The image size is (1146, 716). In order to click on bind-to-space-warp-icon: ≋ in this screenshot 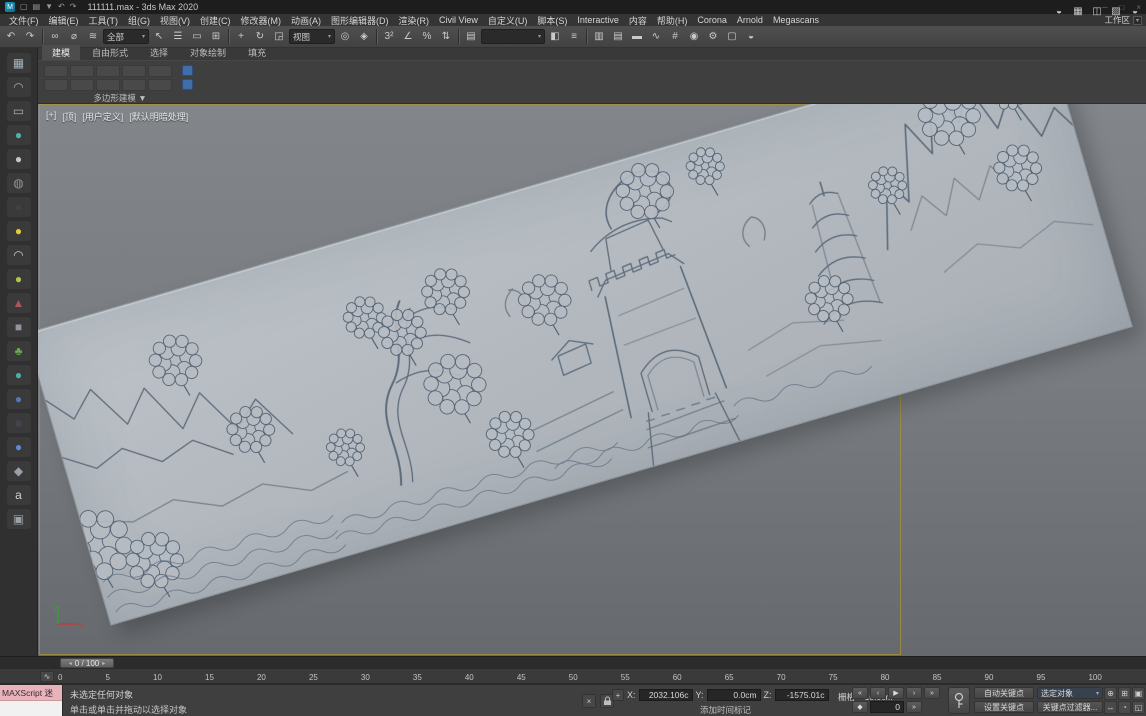, I will do `click(93, 37)`.